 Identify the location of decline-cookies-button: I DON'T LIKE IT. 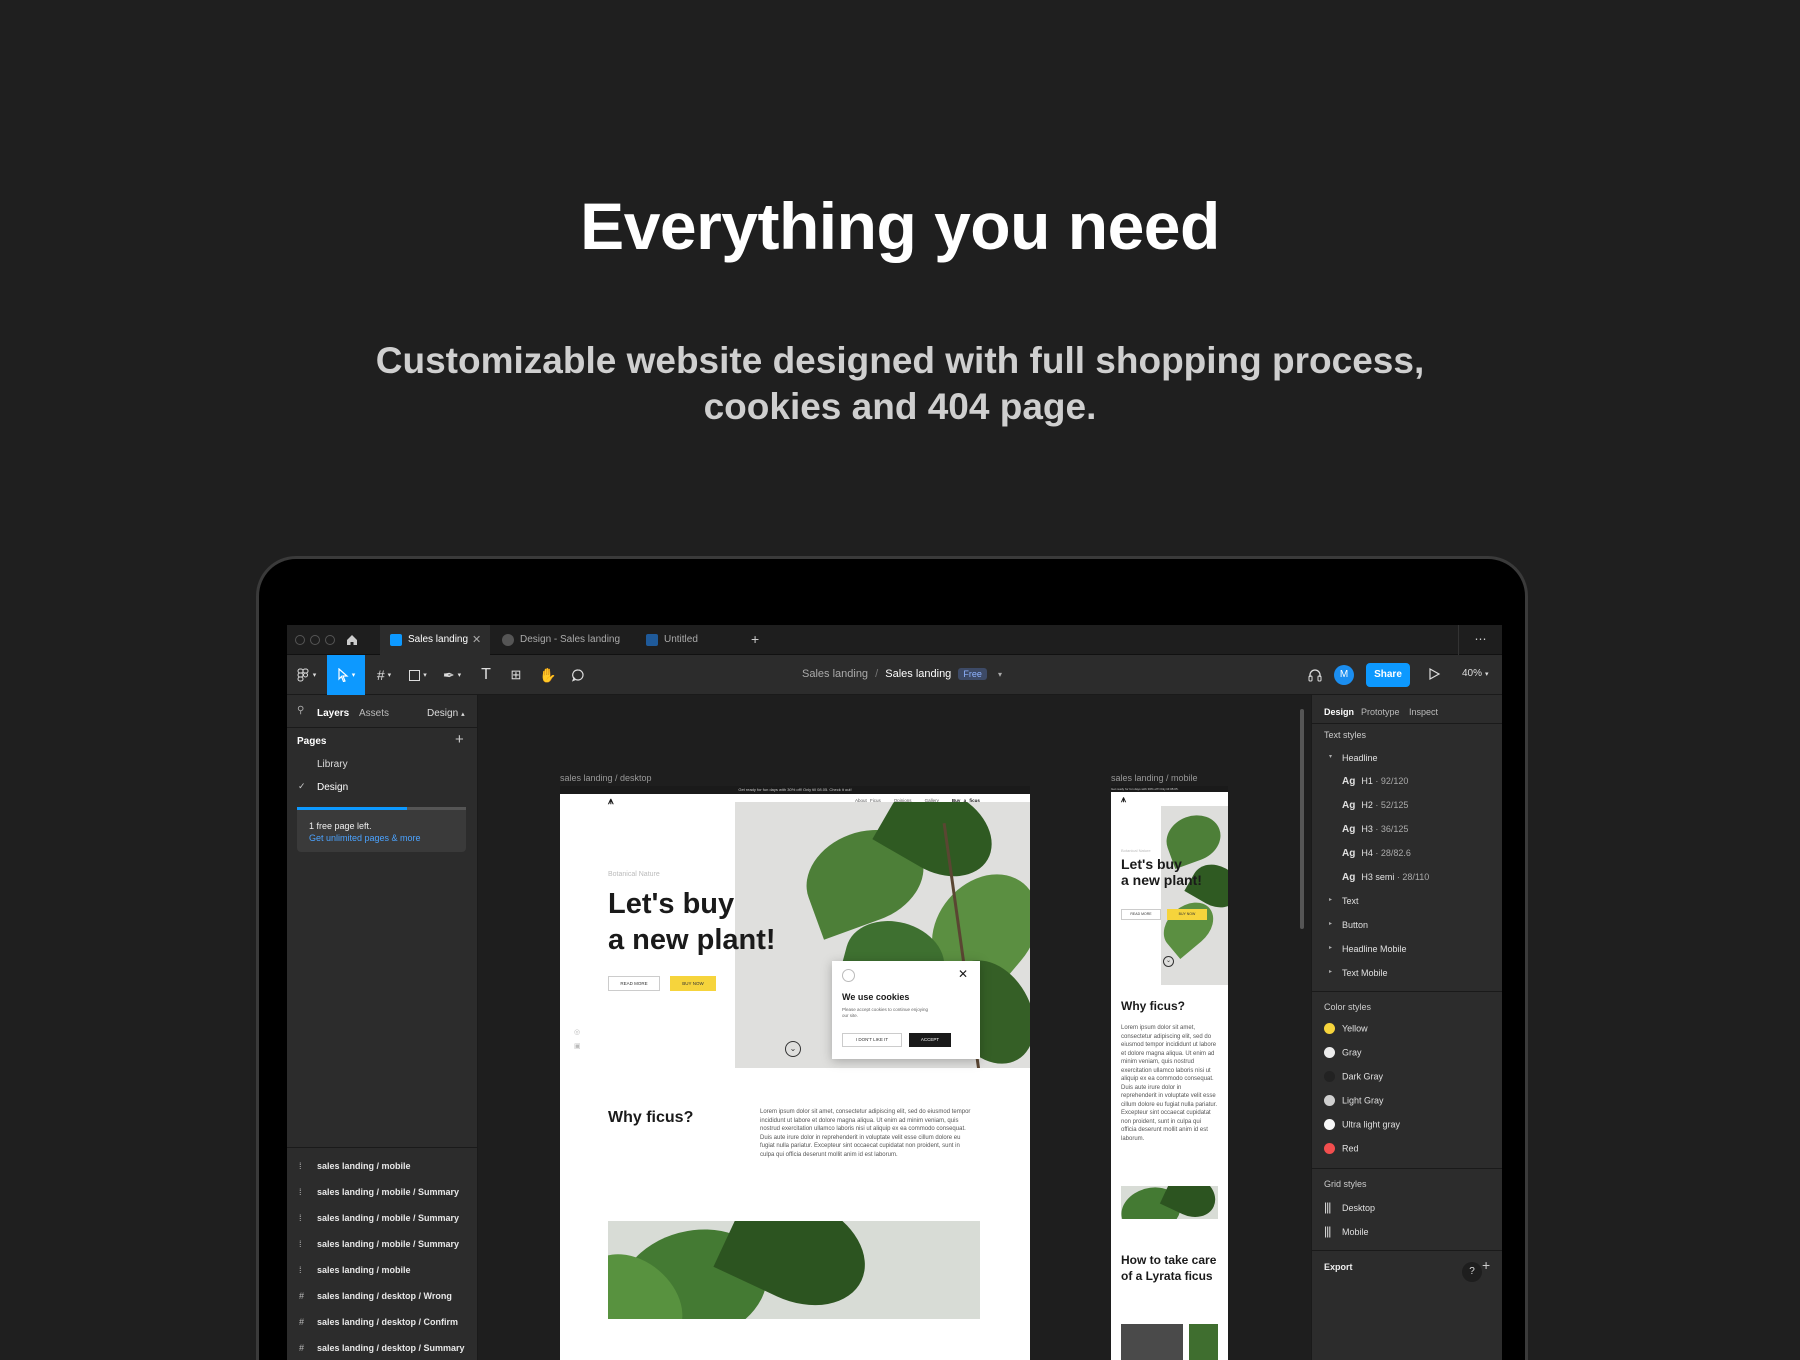
(872, 1040).